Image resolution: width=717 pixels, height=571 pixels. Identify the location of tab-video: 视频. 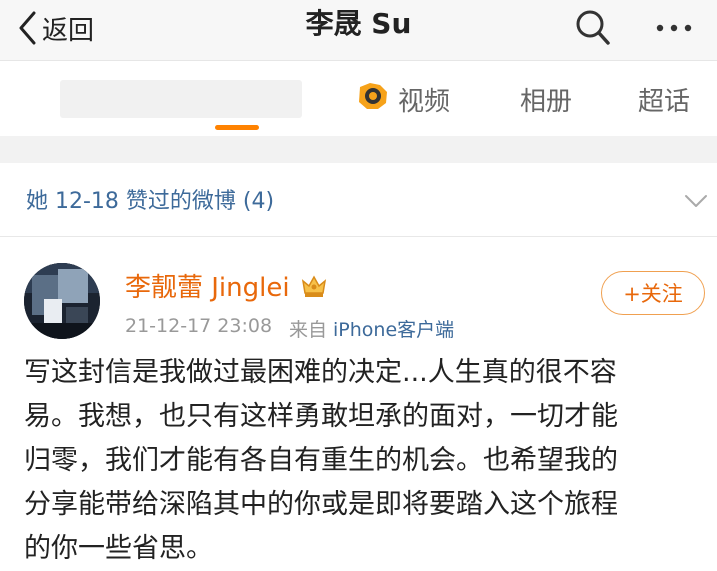
(403, 99).